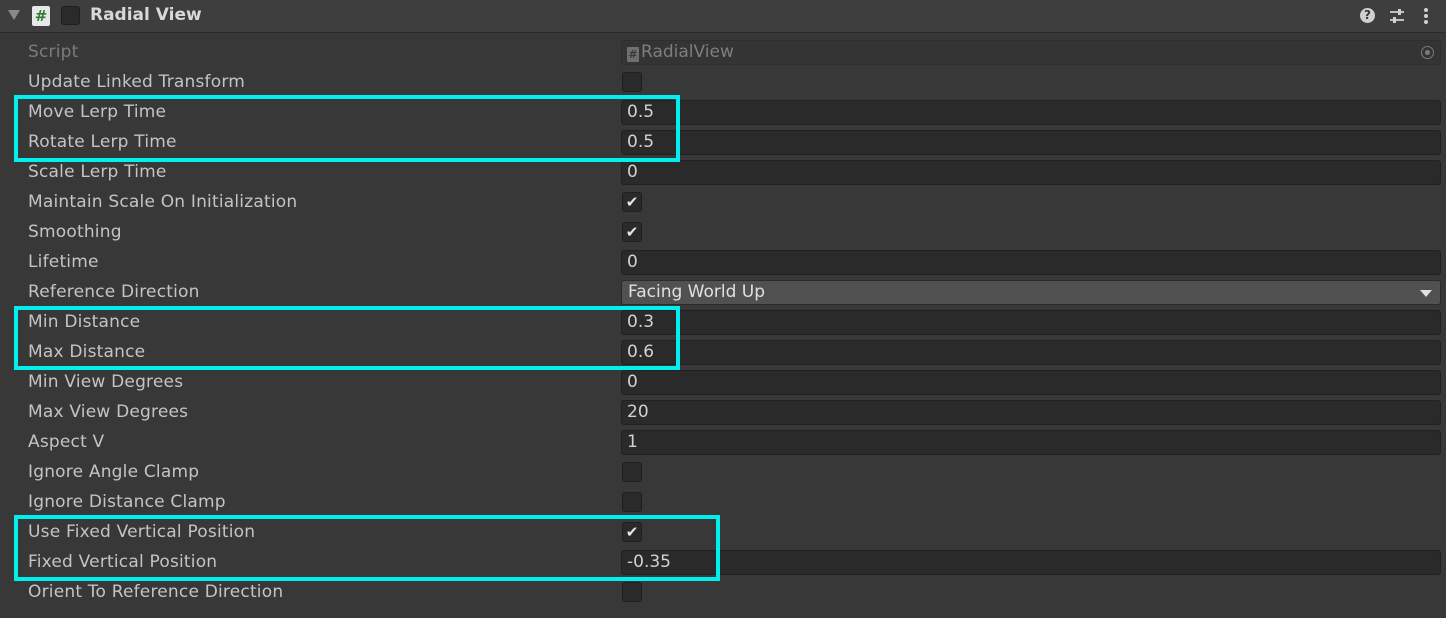 The image size is (1446, 618). I want to click on reference-direction-dropdown: Facing World Up, so click(1031, 292).